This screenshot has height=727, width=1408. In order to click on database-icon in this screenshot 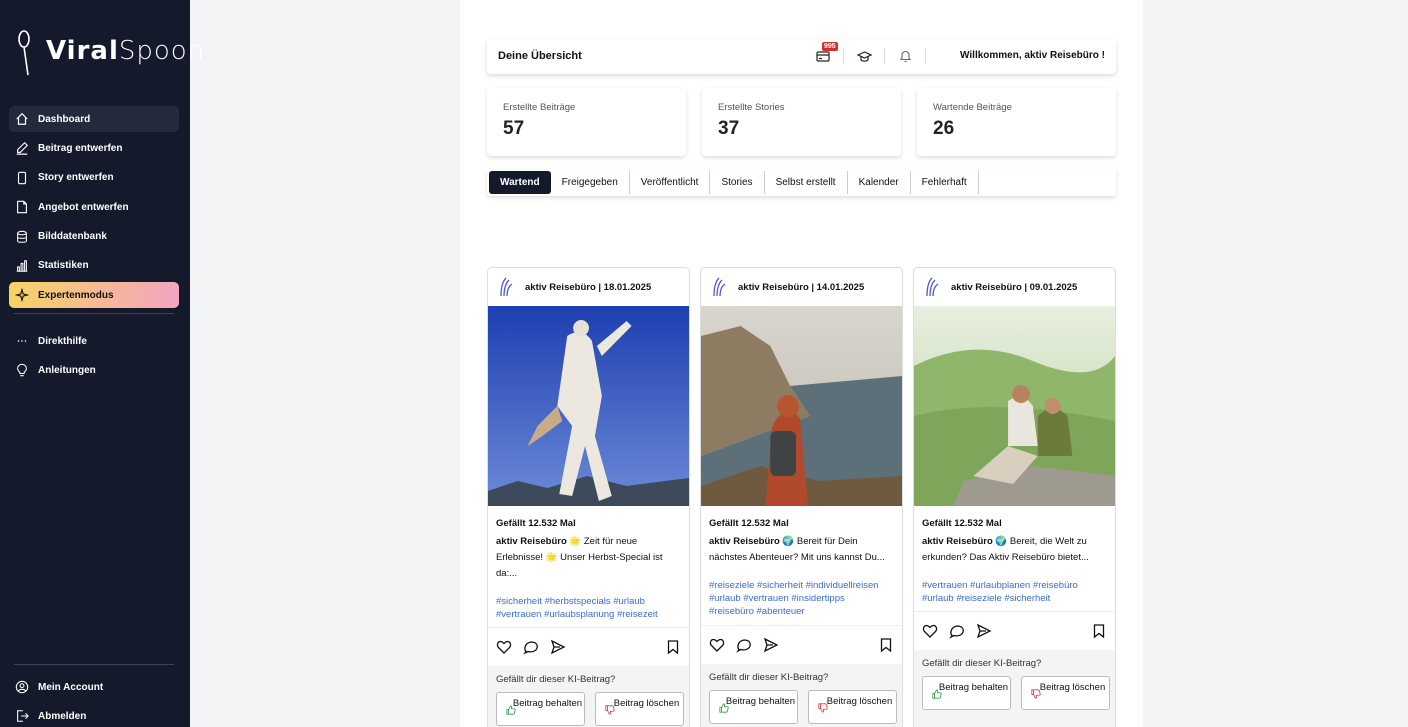, I will do `click(22, 237)`.